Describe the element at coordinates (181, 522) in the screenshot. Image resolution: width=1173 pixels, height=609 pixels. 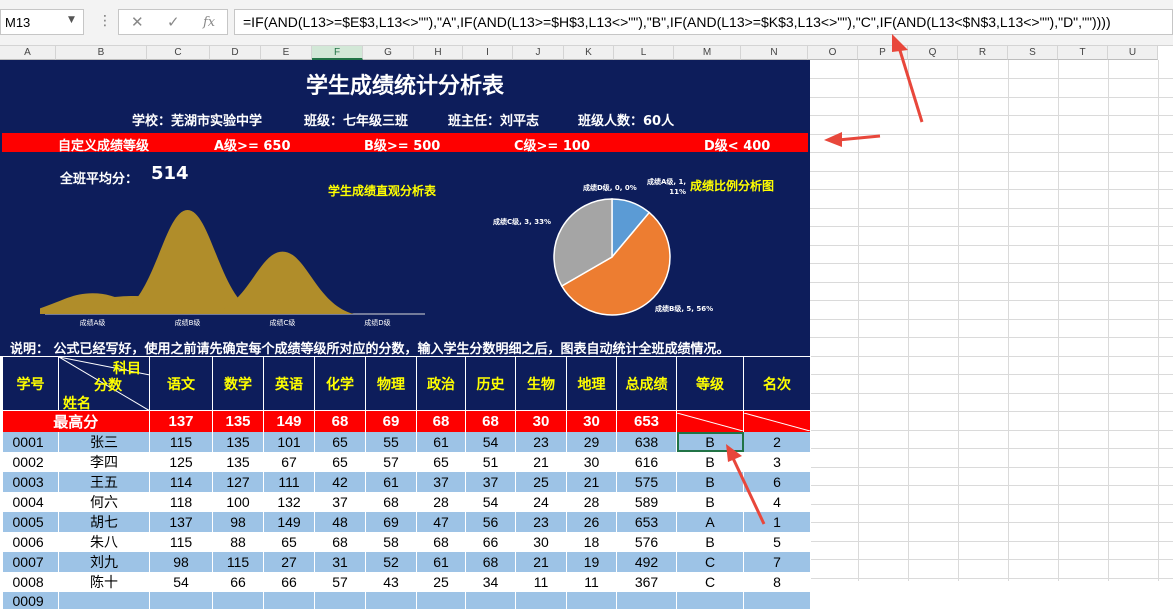
I see `cell-score: 137` at that location.